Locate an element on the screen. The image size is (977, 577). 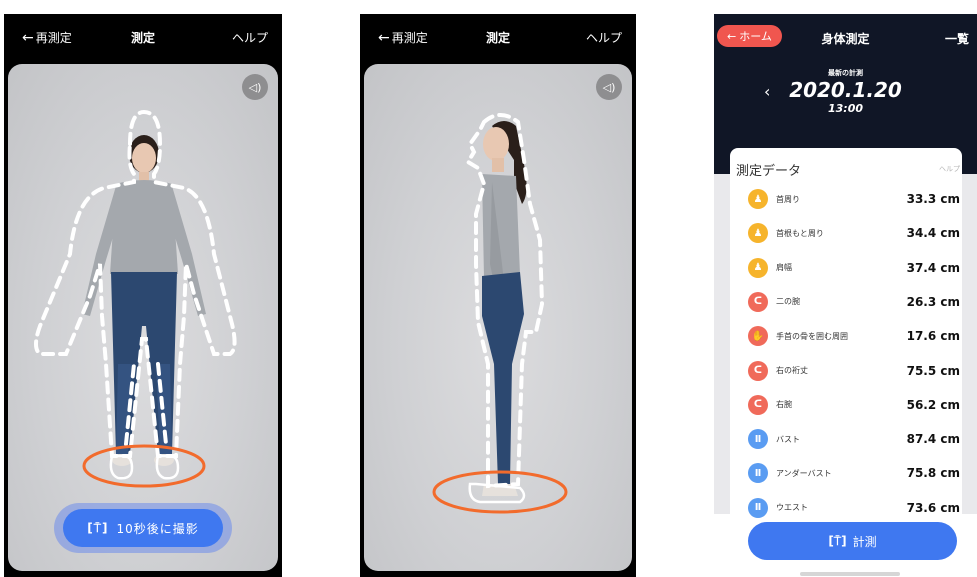
measurement-row: ᑕ 右腕 56.2 cm is located at coordinates (846, 405).